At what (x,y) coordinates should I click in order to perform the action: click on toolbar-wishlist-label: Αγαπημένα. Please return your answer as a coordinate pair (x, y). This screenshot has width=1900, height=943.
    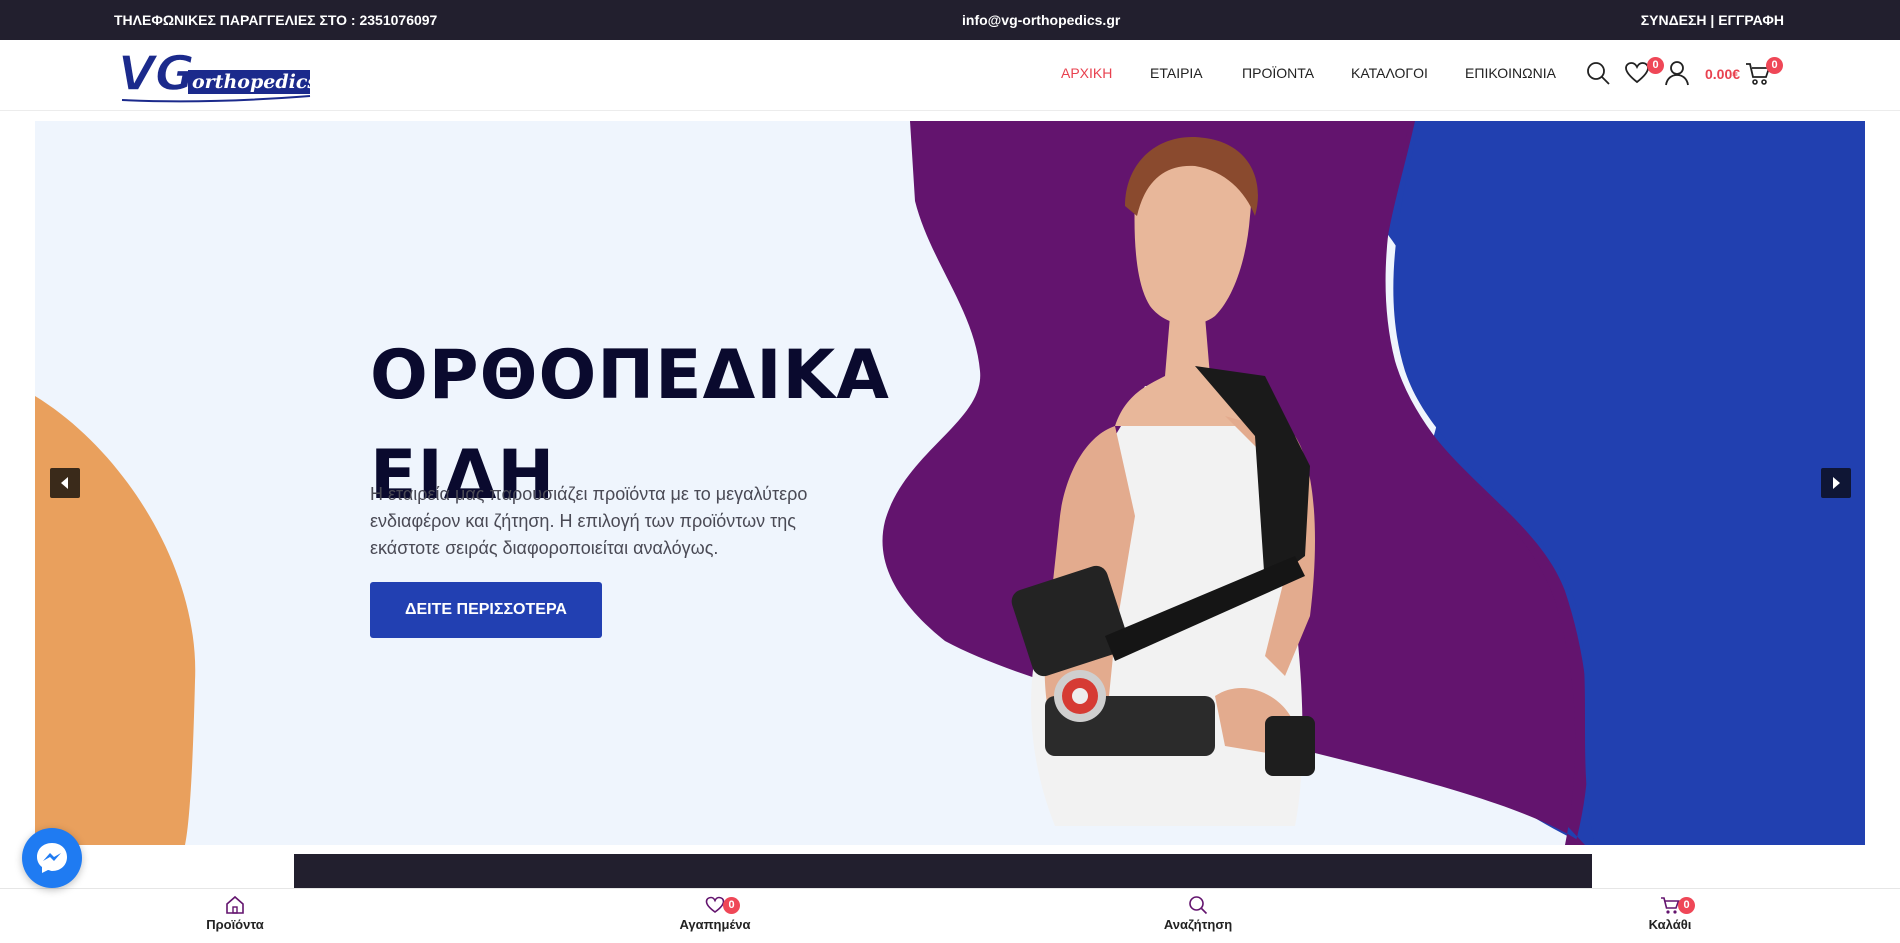
    Looking at the image, I should click on (715, 924).